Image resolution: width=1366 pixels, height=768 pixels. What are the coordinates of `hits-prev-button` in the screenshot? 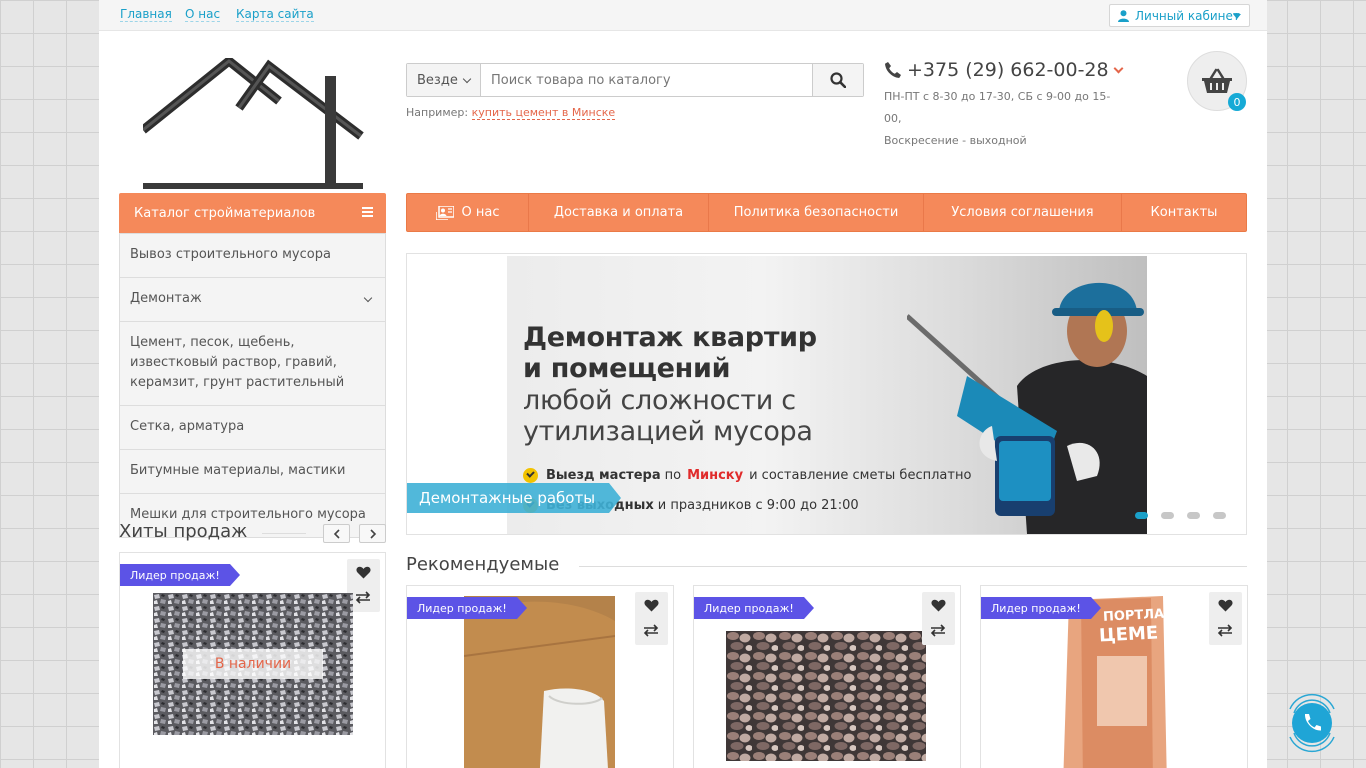 It's located at (336, 533).